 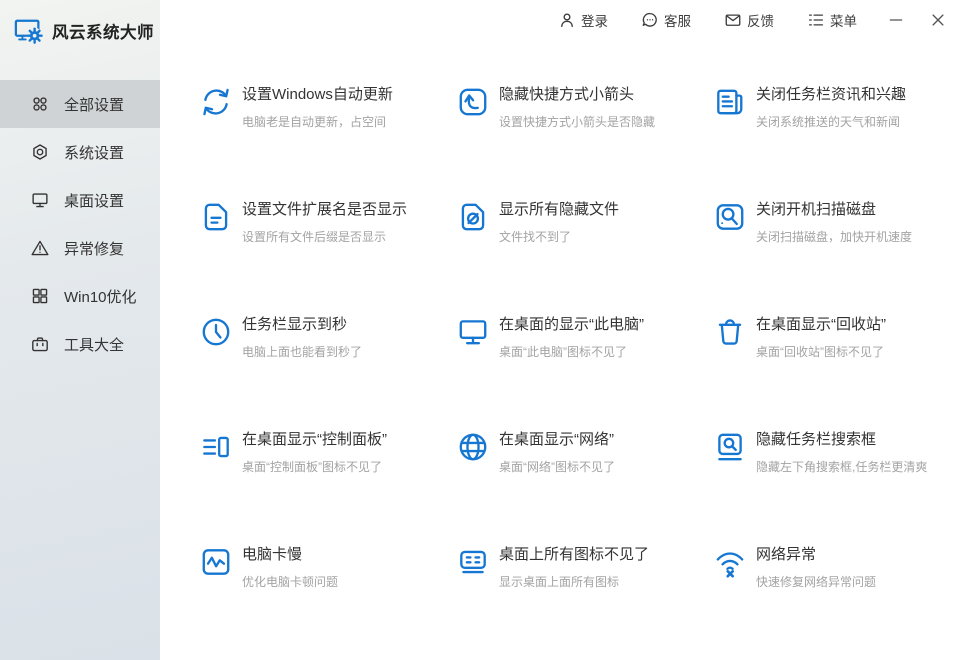 I want to click on sidebar-menu: 全部设置 系统设置 桌面设置 异常修复 Win10优化 工具大全, so click(x=80, y=224).